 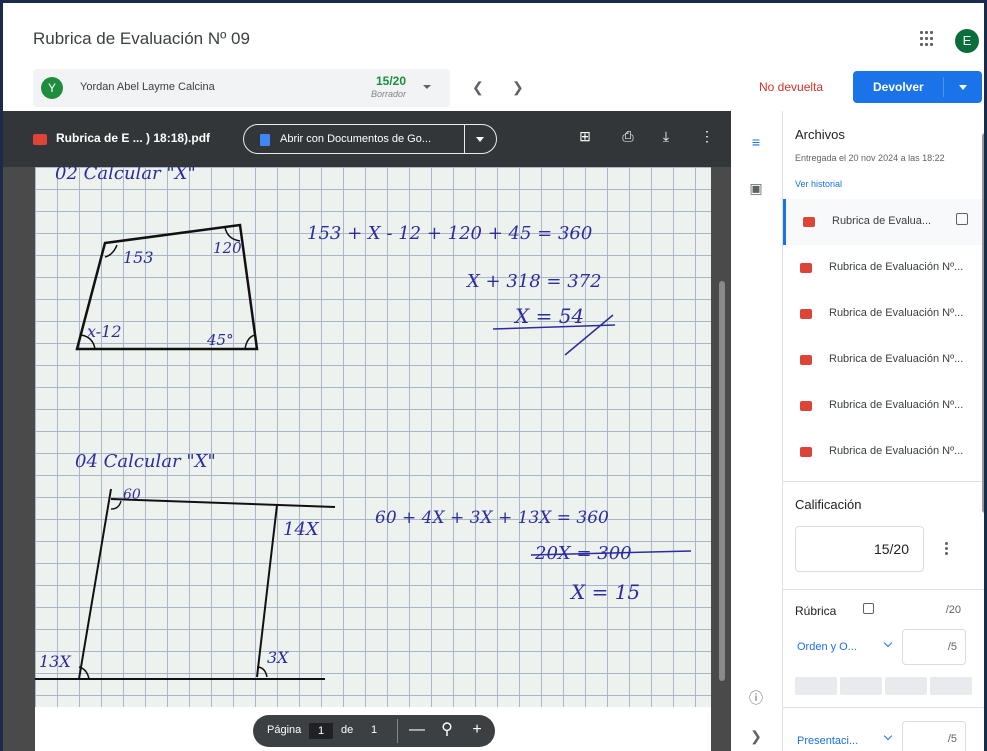 What do you see at coordinates (111, 251) in the screenshot?
I see `angle-mark-a` at bounding box center [111, 251].